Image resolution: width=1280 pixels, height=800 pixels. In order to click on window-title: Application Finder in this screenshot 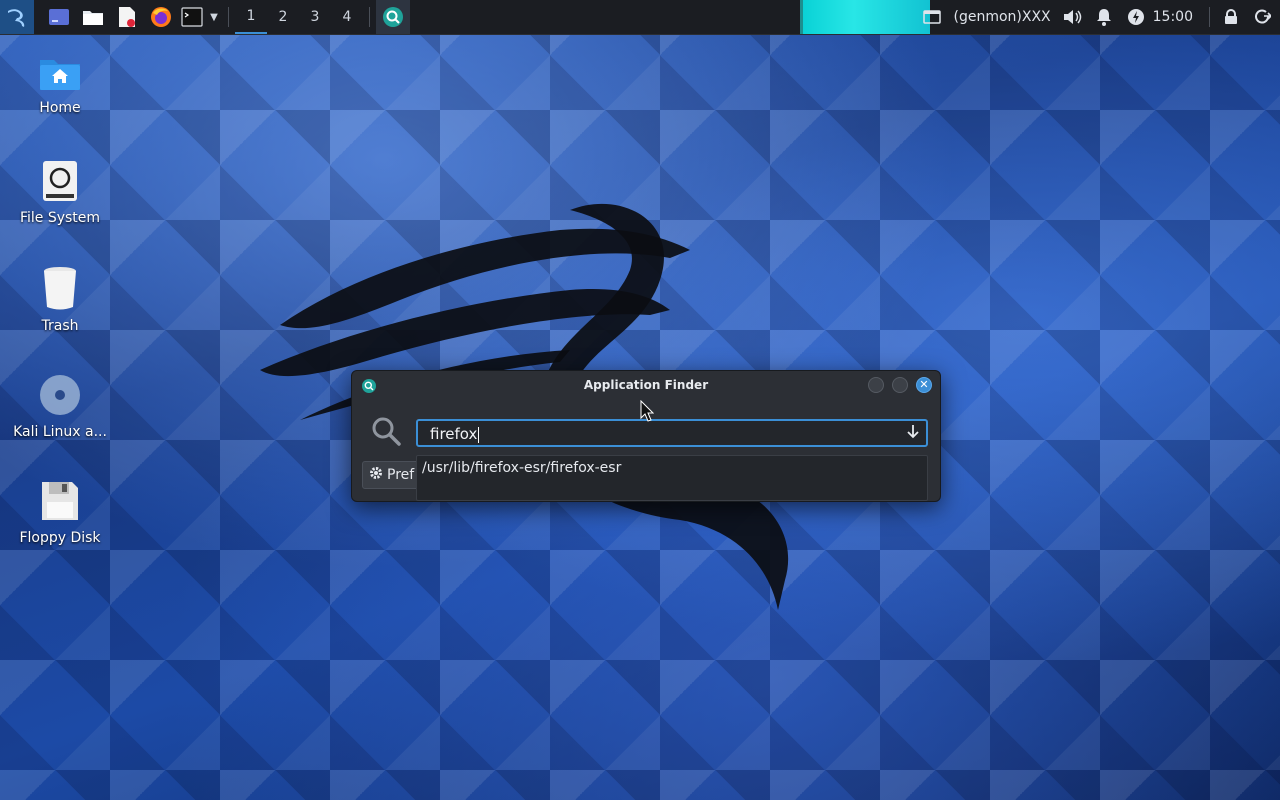, I will do `click(646, 385)`.